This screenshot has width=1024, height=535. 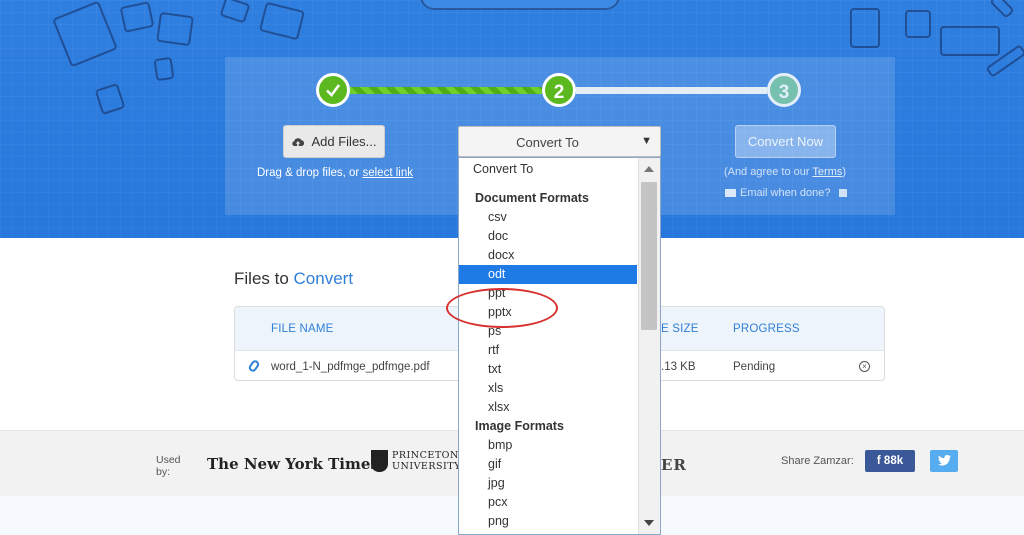 I want to click on col-file-name: FILE NAME, so click(x=302, y=329).